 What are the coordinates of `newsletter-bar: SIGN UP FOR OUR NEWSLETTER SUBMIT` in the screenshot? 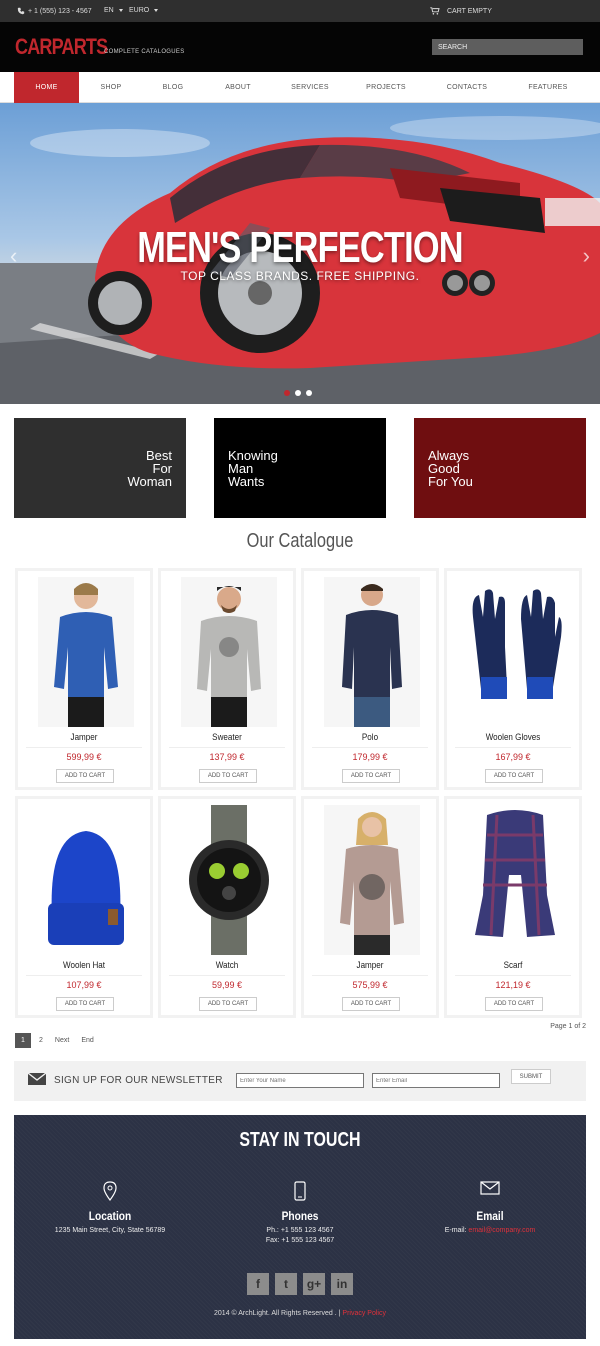 It's located at (300, 1081).